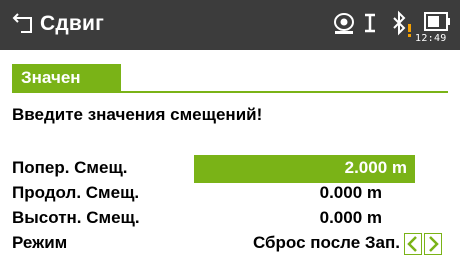 The height and width of the screenshot is (270, 460). What do you see at coordinates (375, 167) in the screenshot?
I see `cross-offset-value: 2.000 m` at bounding box center [375, 167].